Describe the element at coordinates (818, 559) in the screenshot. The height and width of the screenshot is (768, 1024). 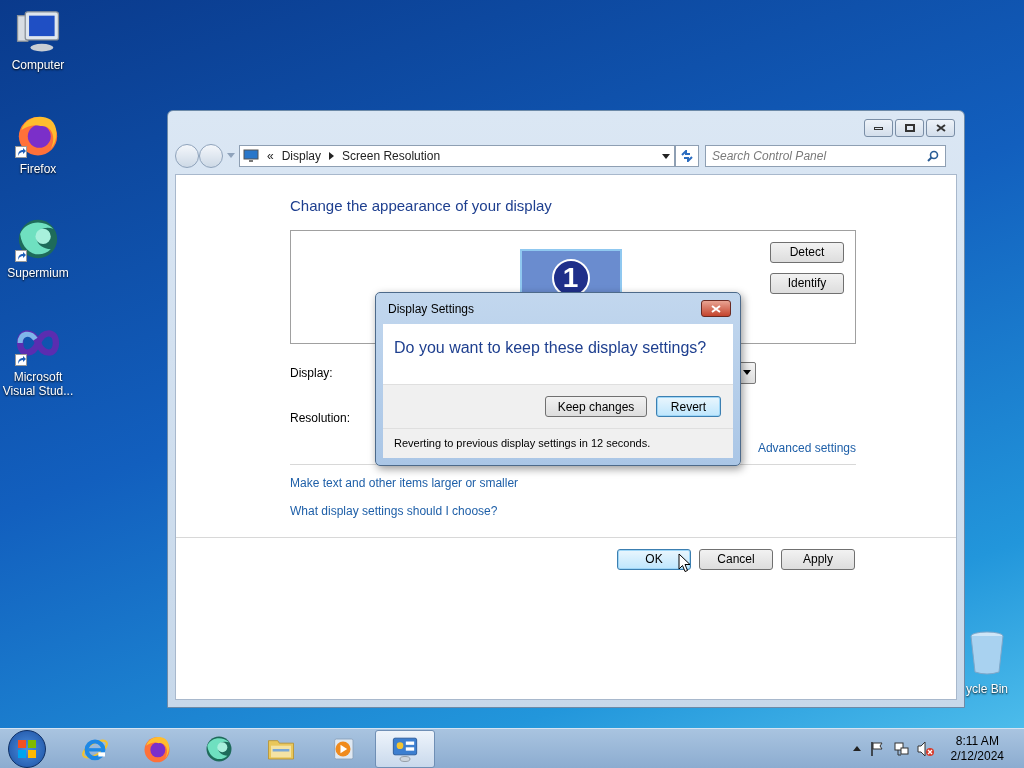
I see `dialog-button: Apply` at that location.